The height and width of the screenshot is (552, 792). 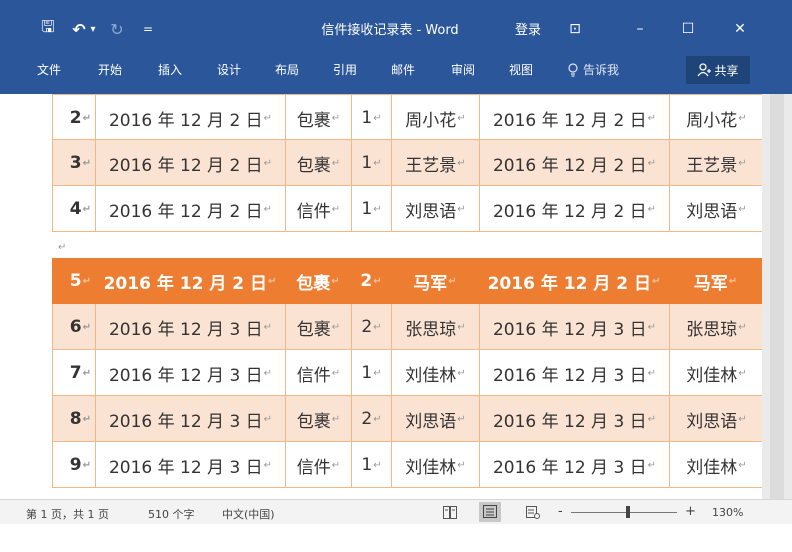 What do you see at coordinates (74, 209) in the screenshot?
I see `row-number-cell: 4 ↵` at bounding box center [74, 209].